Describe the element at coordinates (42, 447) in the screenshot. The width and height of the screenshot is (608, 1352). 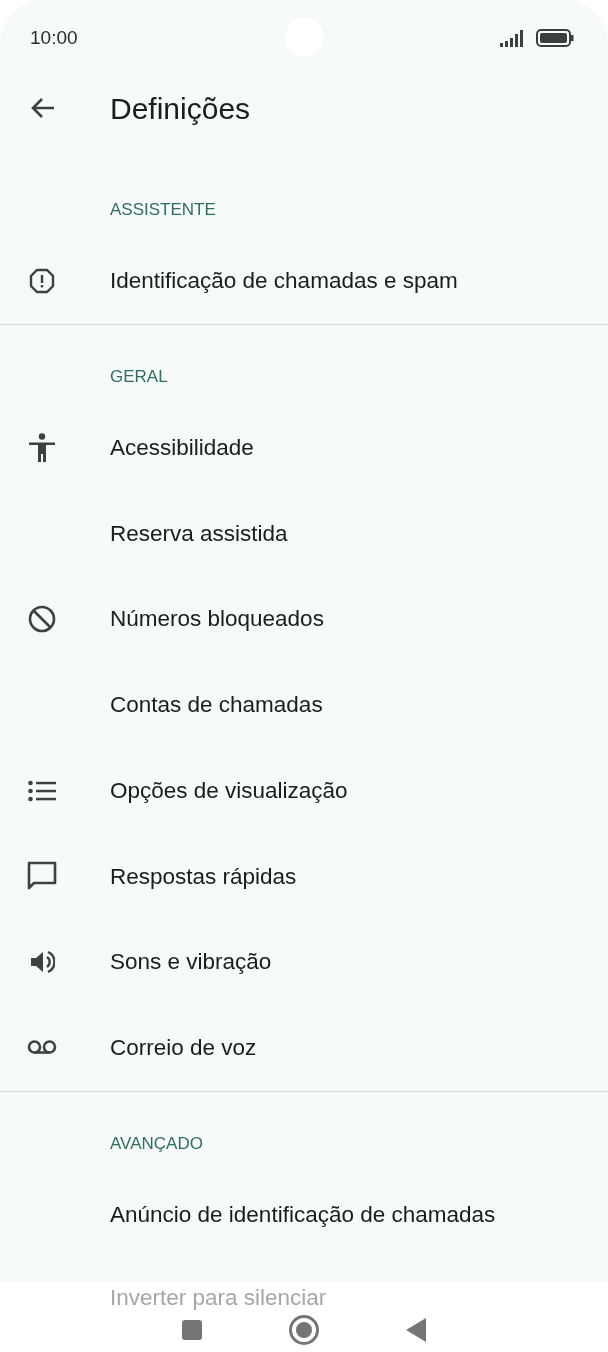
I see `accessibility-icon` at that location.